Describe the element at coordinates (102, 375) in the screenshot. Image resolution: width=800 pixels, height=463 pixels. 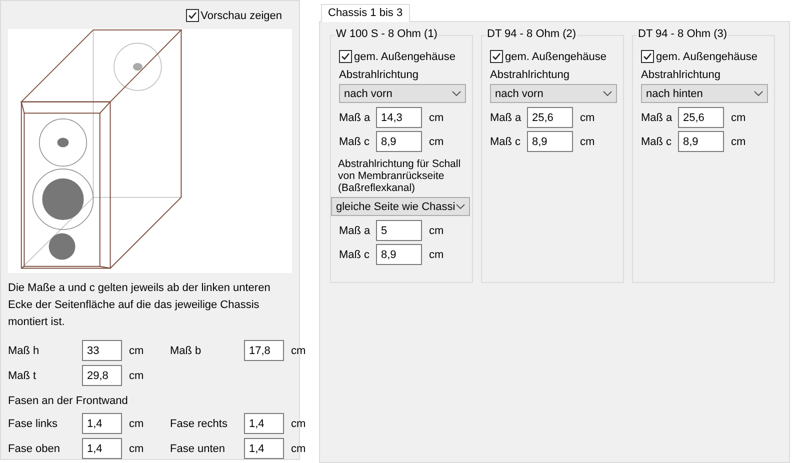
I see `input-field: 29,8` at that location.